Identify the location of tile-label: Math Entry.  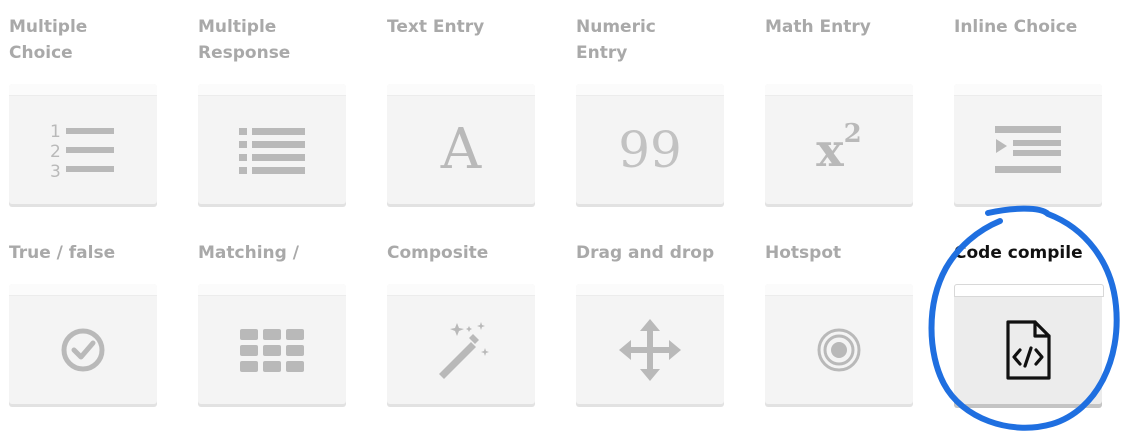
(818, 27).